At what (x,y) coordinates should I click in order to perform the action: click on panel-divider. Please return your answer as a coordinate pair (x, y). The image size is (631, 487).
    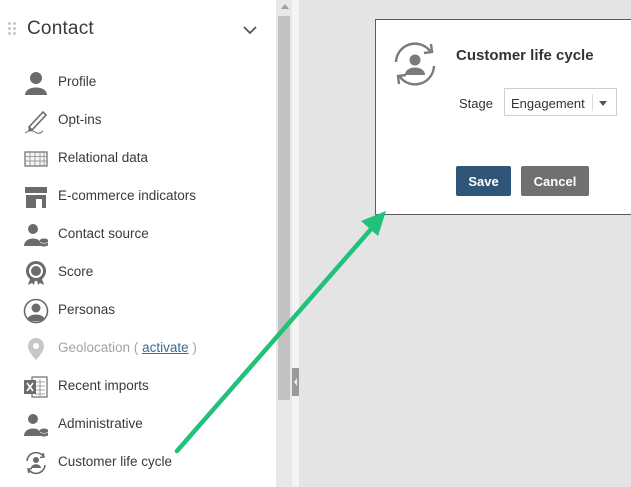
    Looking at the image, I should click on (295, 243).